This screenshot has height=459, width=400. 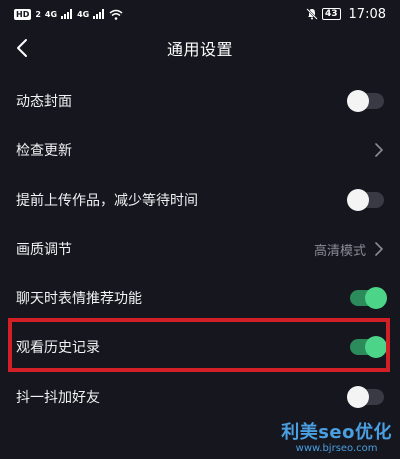 What do you see at coordinates (200, 14) in the screenshot?
I see `status-bar: HD 2 4G 4G 43 17:08` at bounding box center [200, 14].